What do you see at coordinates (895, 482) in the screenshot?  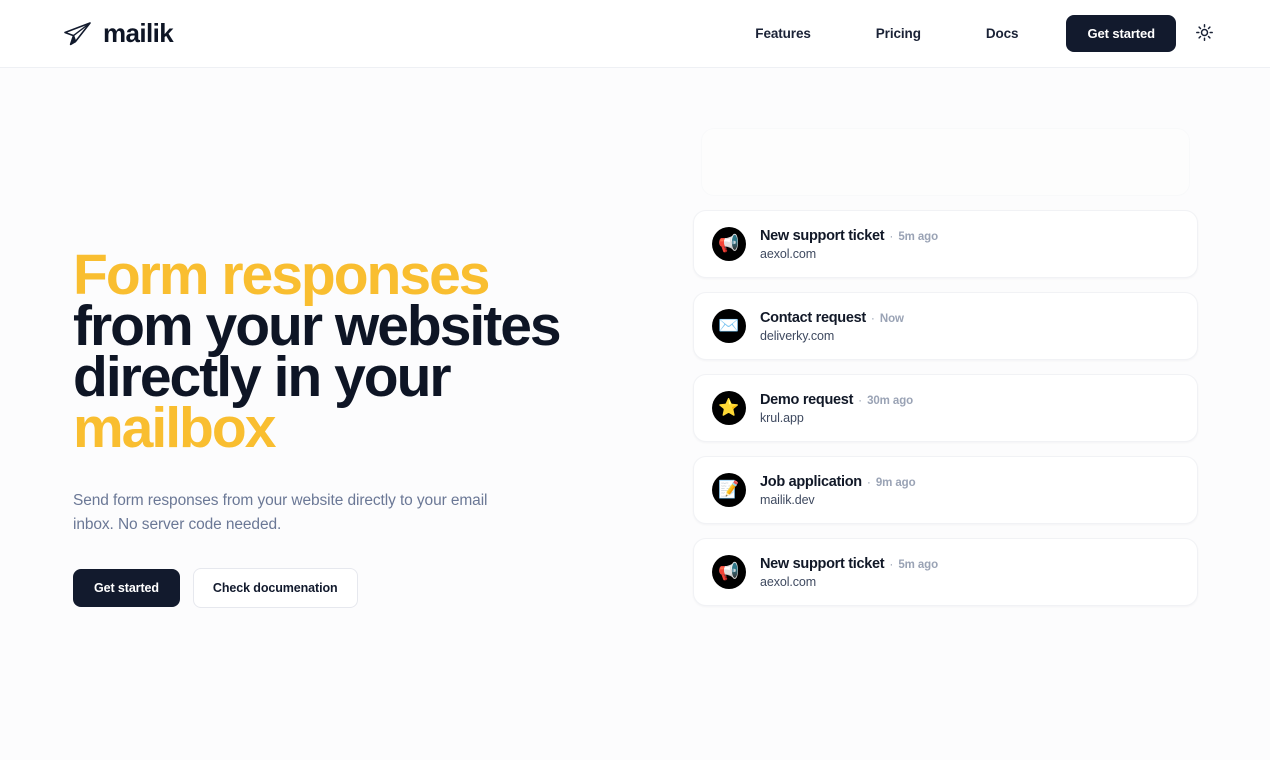 I see `notification-timestamp: 9m ago` at bounding box center [895, 482].